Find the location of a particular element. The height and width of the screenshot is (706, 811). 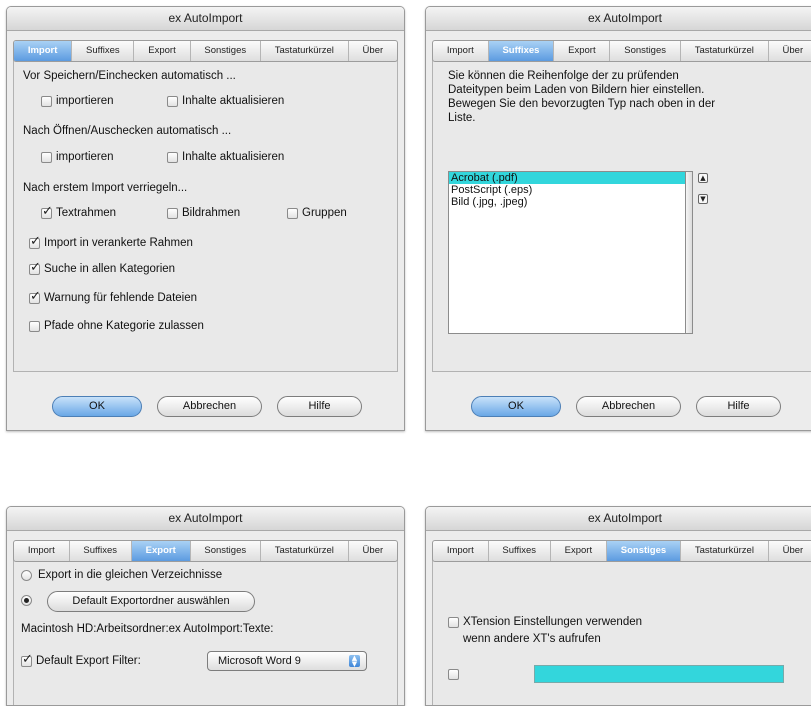

checkbox-label: Bildrahmen is located at coordinates (211, 213).